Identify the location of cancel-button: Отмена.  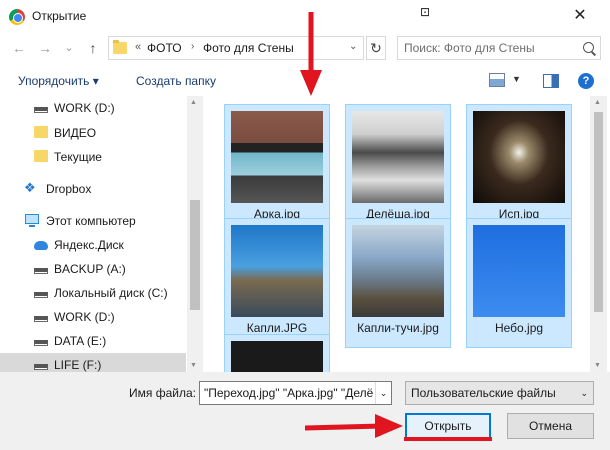
(550, 426).